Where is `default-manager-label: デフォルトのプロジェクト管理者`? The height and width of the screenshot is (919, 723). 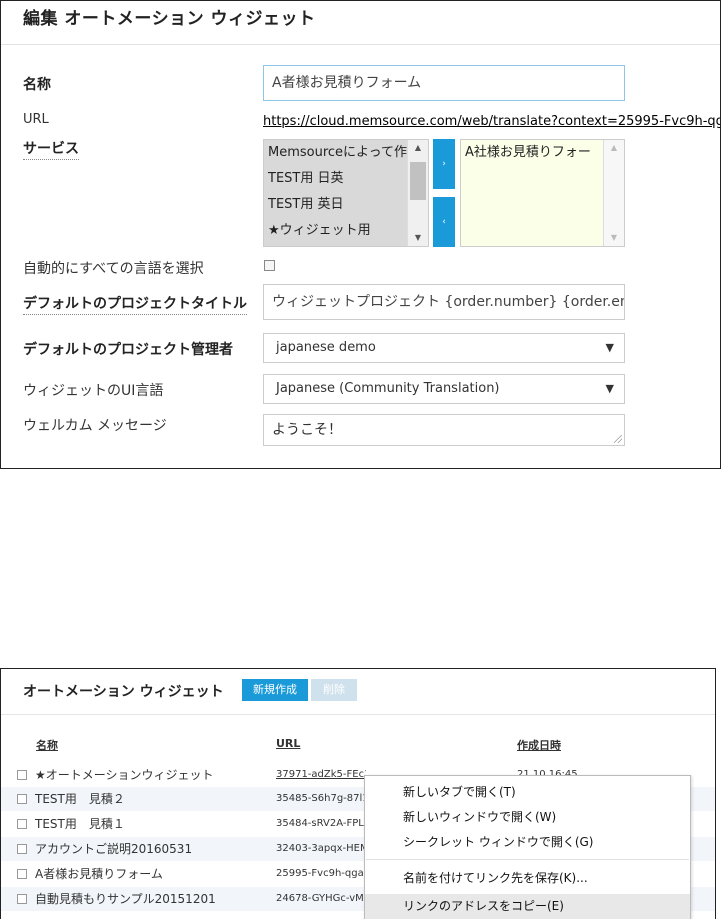 default-manager-label: デフォルトのプロジェクト管理者 is located at coordinates (128, 350).